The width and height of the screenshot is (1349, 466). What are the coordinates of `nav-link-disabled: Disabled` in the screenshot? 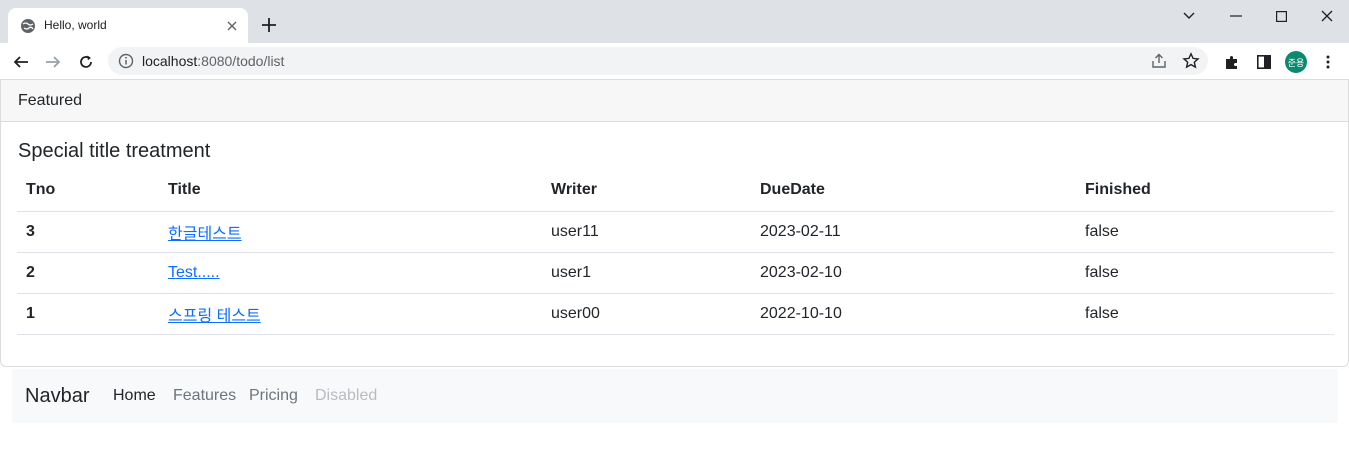 It's located at (346, 395).